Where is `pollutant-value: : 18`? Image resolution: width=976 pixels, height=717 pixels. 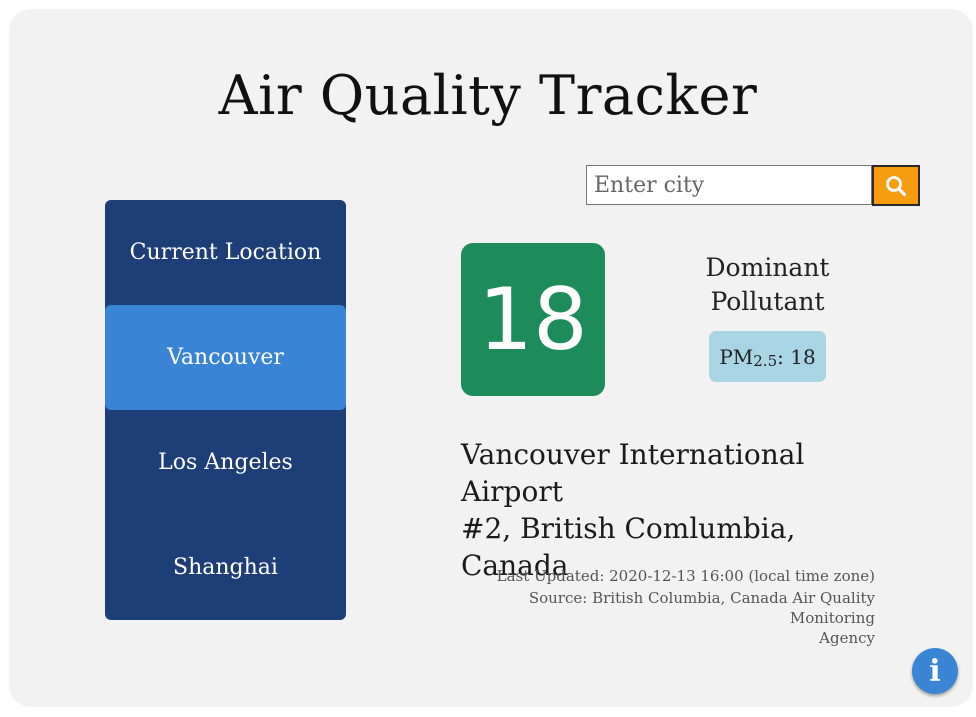
pollutant-value: : 18 is located at coordinates (796, 356).